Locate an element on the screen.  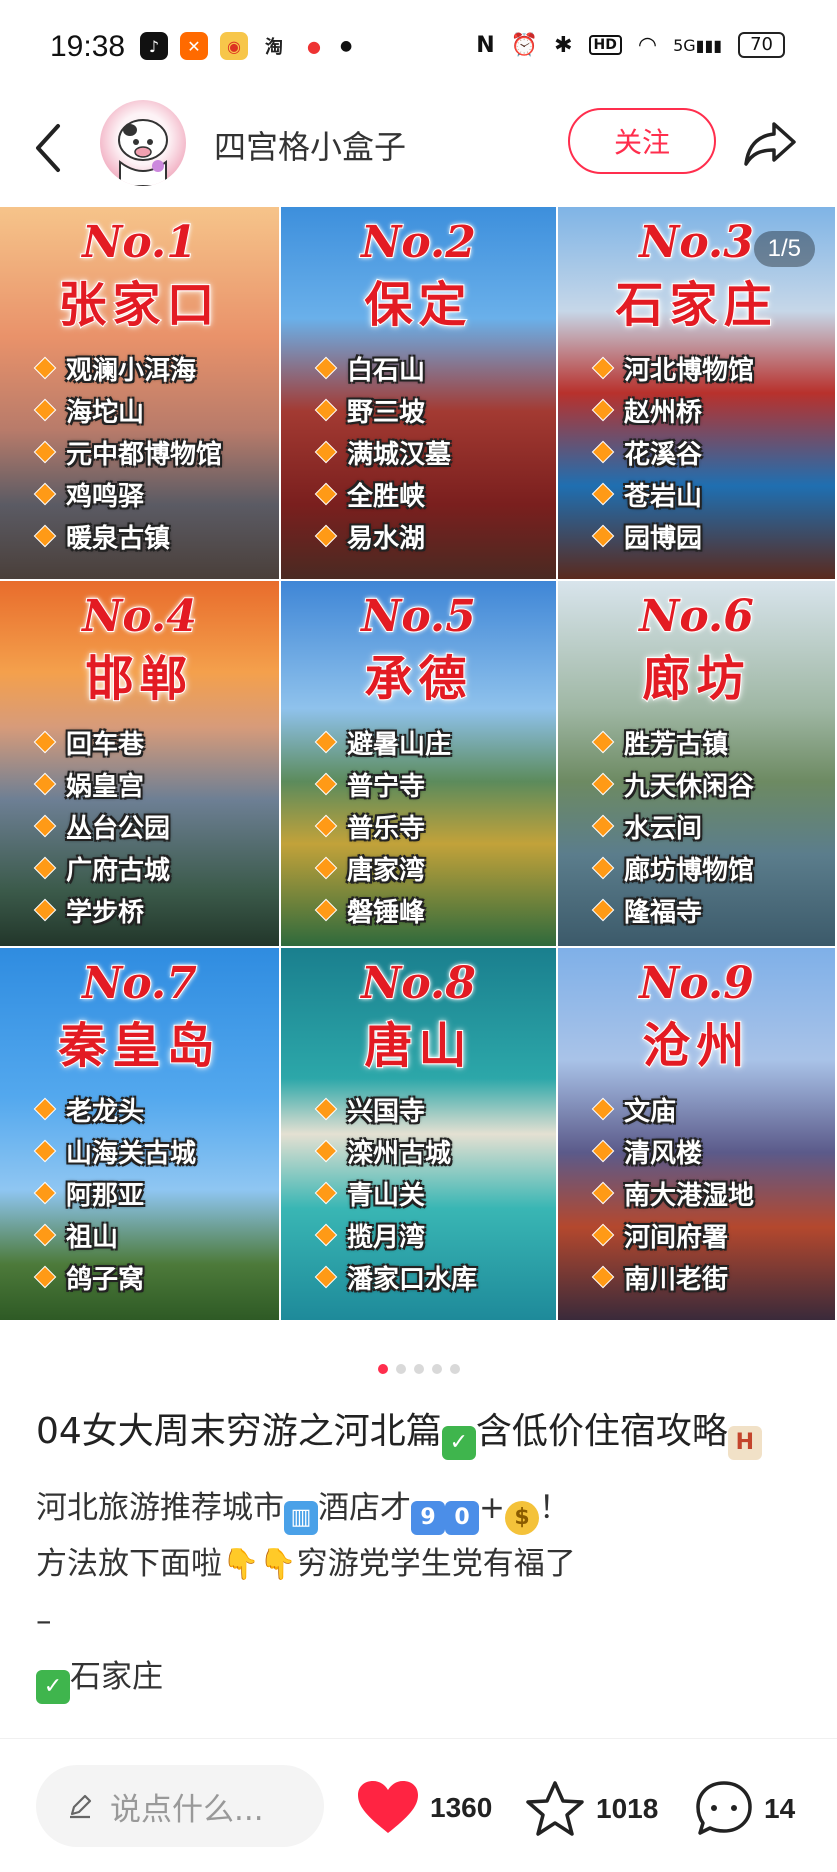
like-count: 1360 is located at coordinates (461, 1807).